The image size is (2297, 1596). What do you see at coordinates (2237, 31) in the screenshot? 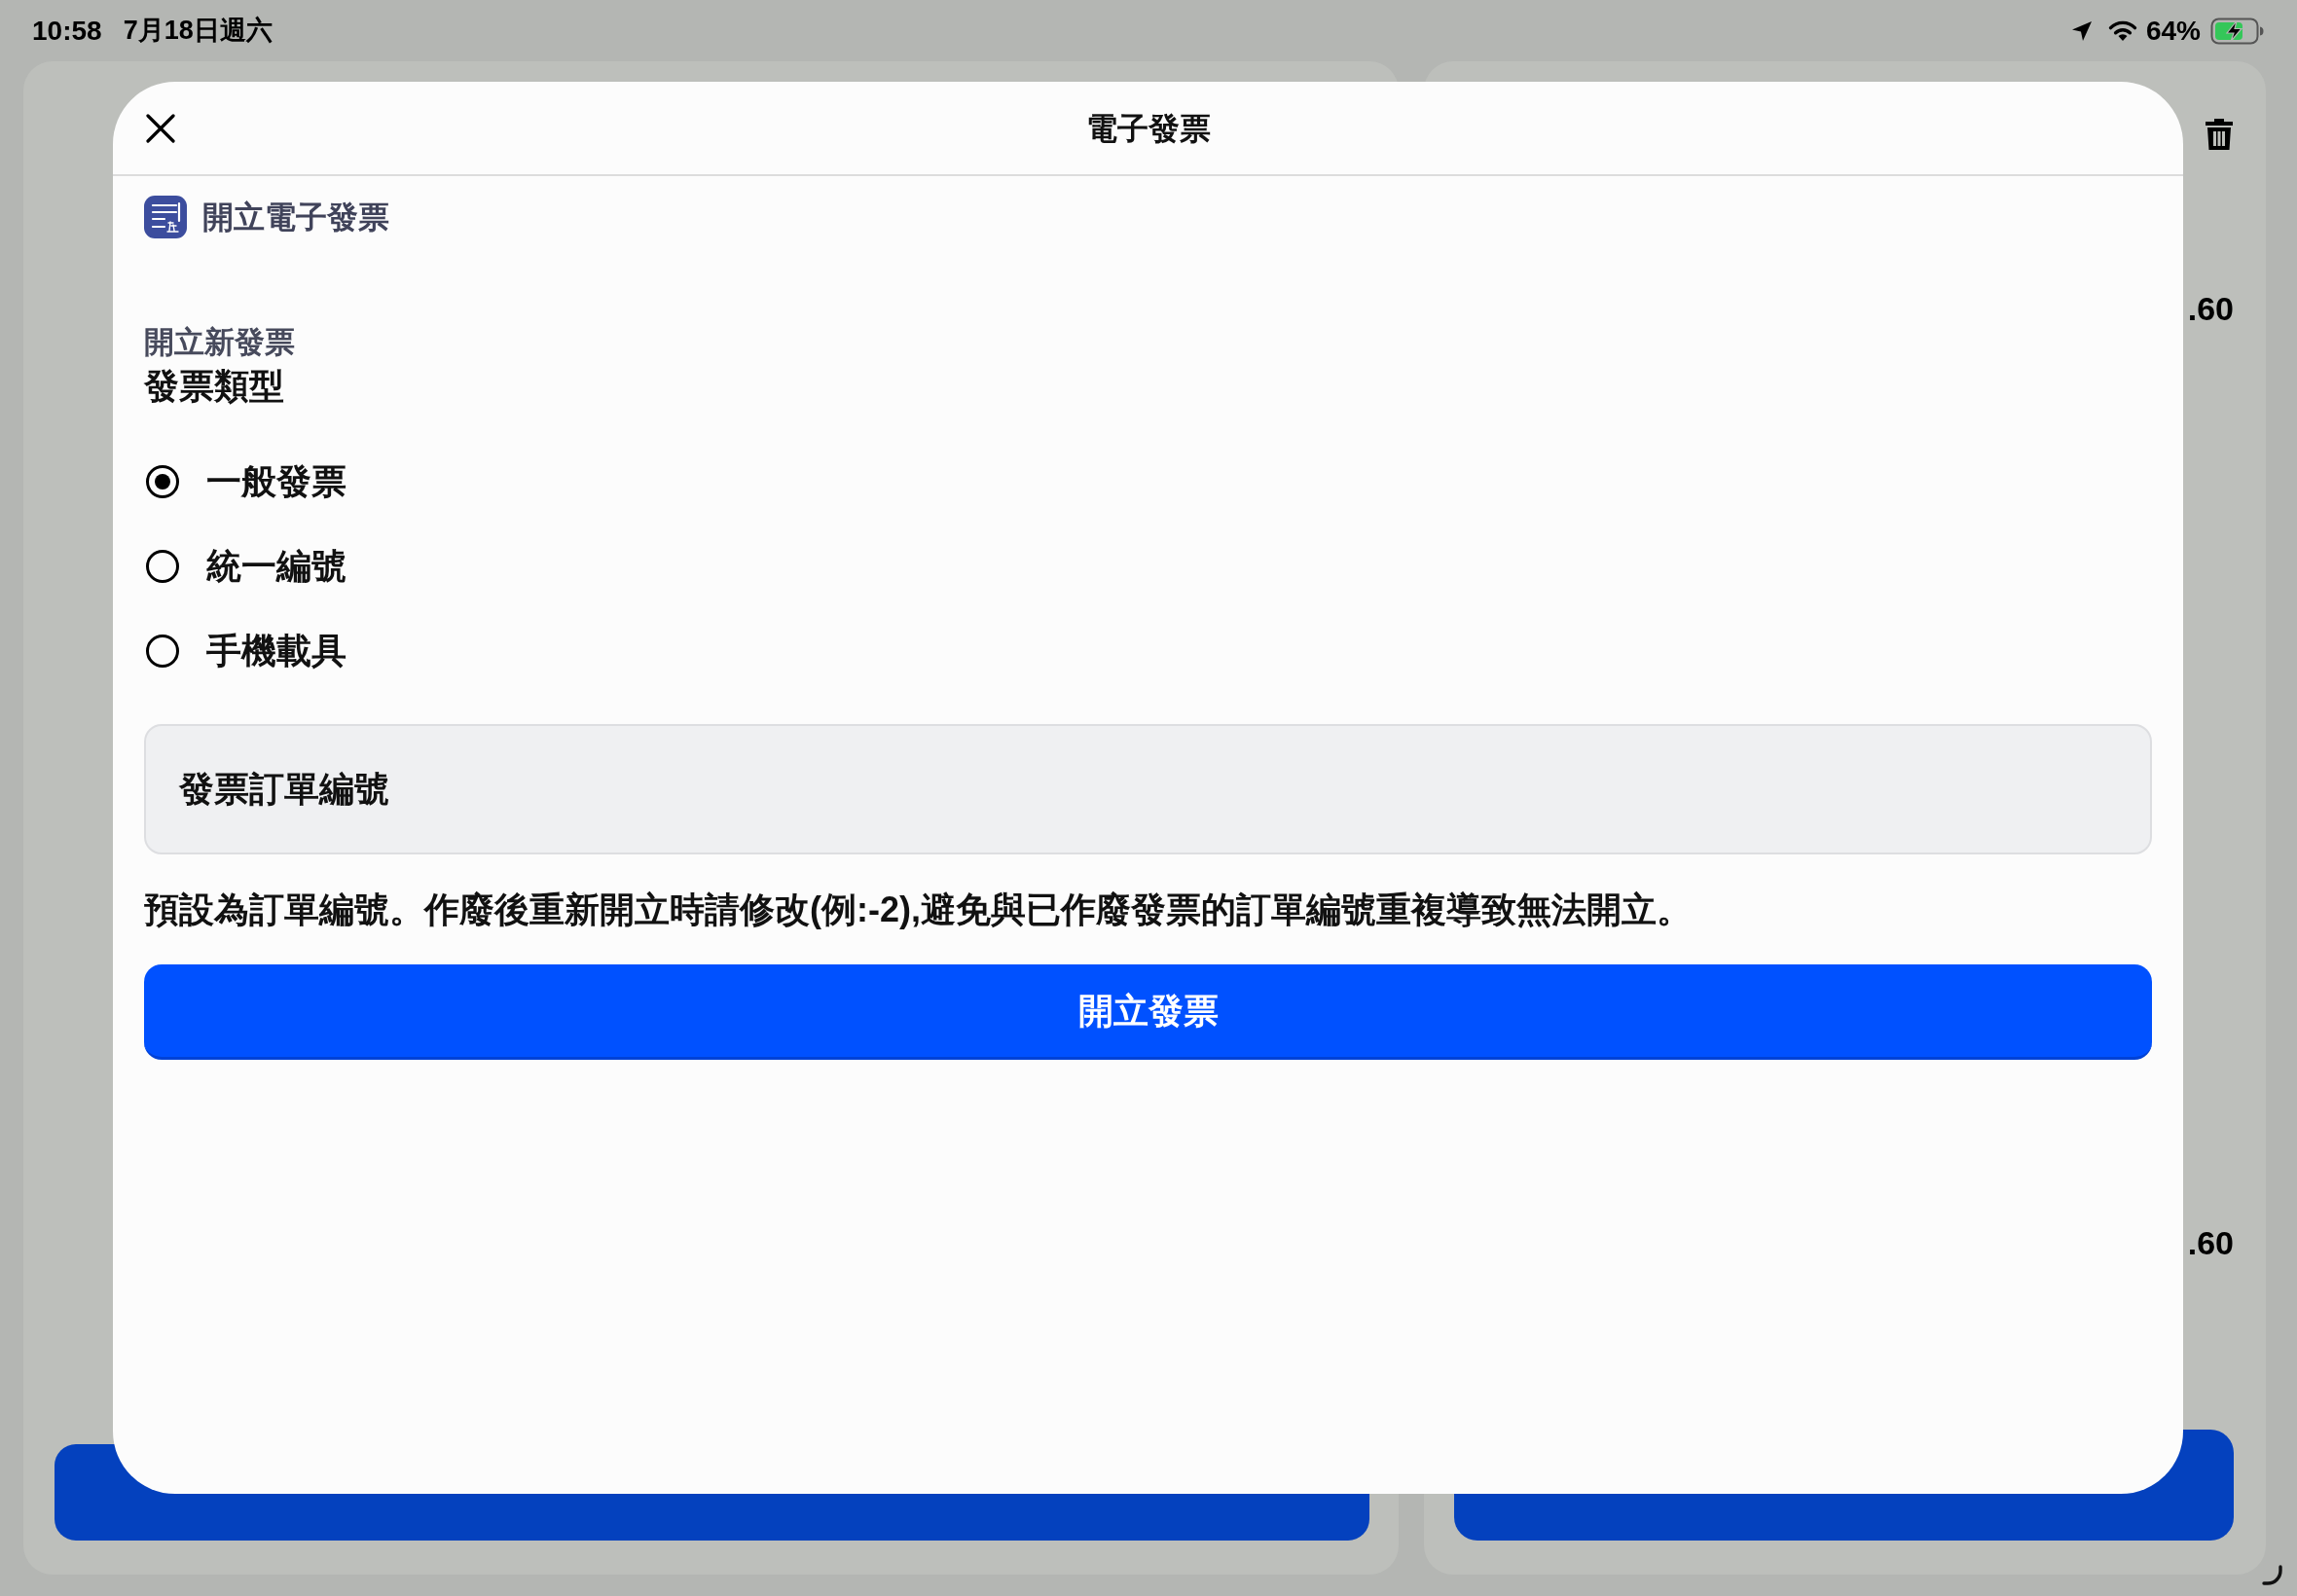
I see `battery-charging-icon` at bounding box center [2237, 31].